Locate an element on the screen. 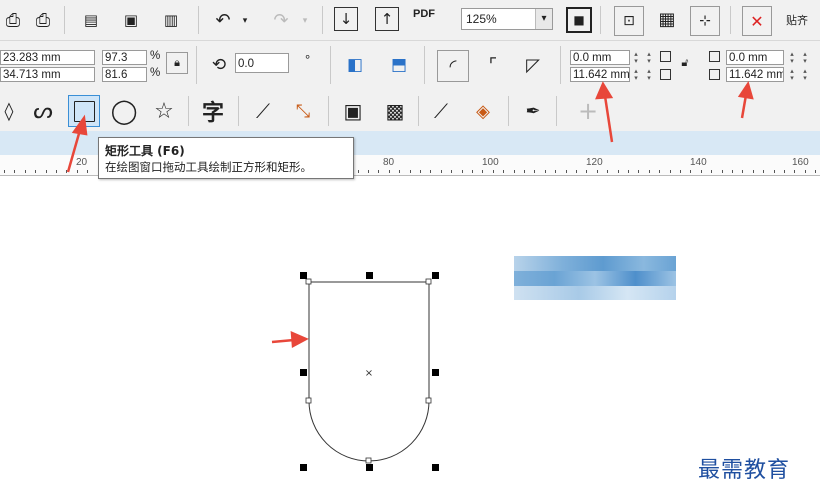  arrow-to-corner-radius-left is located at coordinates (608, 119).